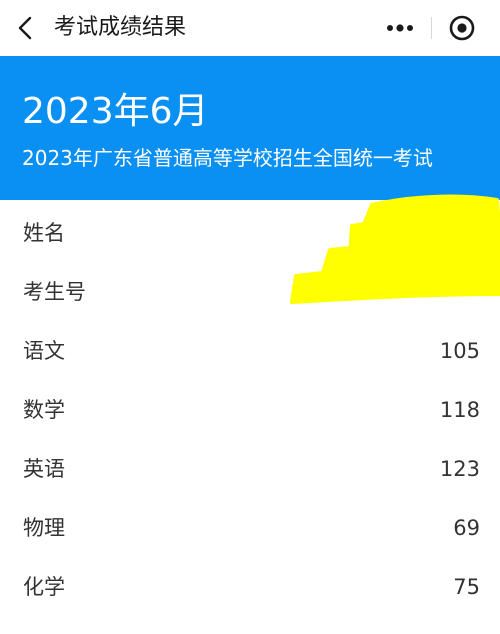 The image size is (500, 634). Describe the element at coordinates (57, 631) in the screenshot. I see `next-row-partial` at that location.